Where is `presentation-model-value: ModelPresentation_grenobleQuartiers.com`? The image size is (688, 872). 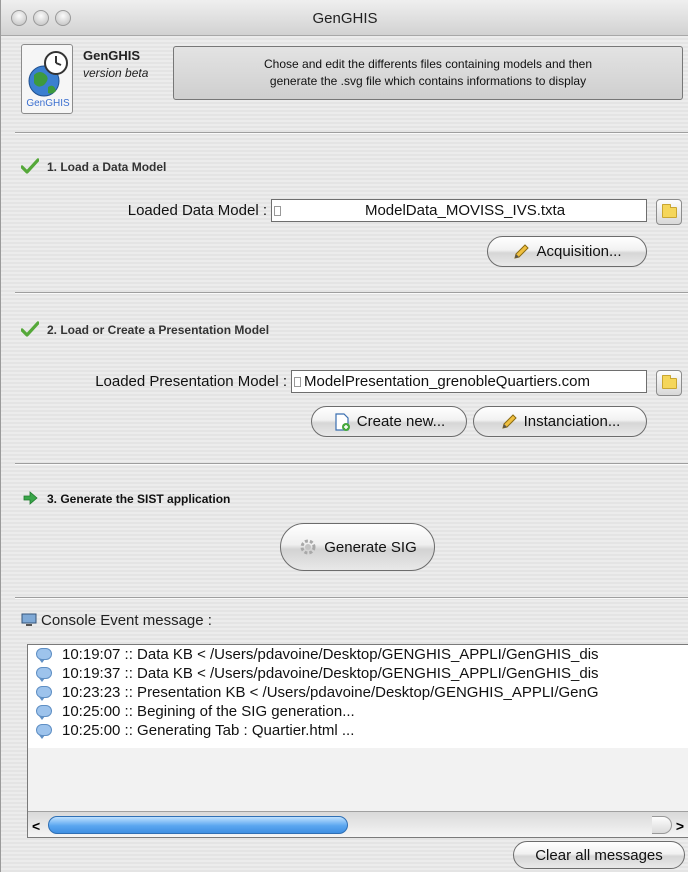
presentation-model-value: ModelPresentation_grenobleQuartiers.com is located at coordinates (447, 381).